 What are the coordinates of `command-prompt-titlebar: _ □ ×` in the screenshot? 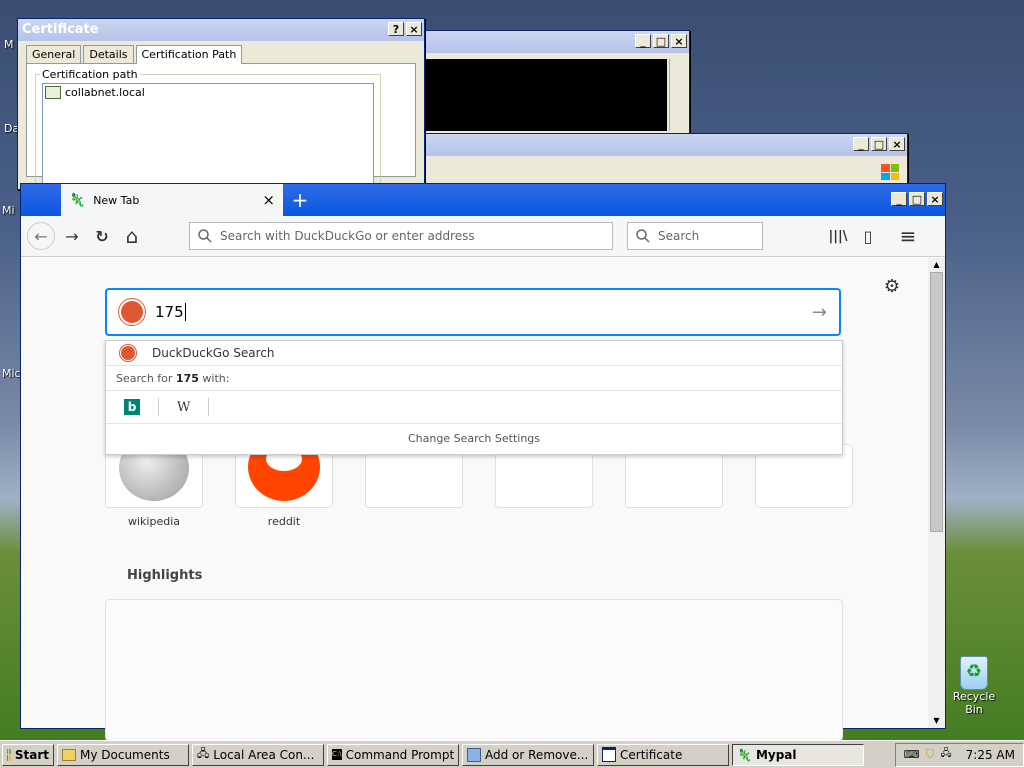 It's located at (535, 42).